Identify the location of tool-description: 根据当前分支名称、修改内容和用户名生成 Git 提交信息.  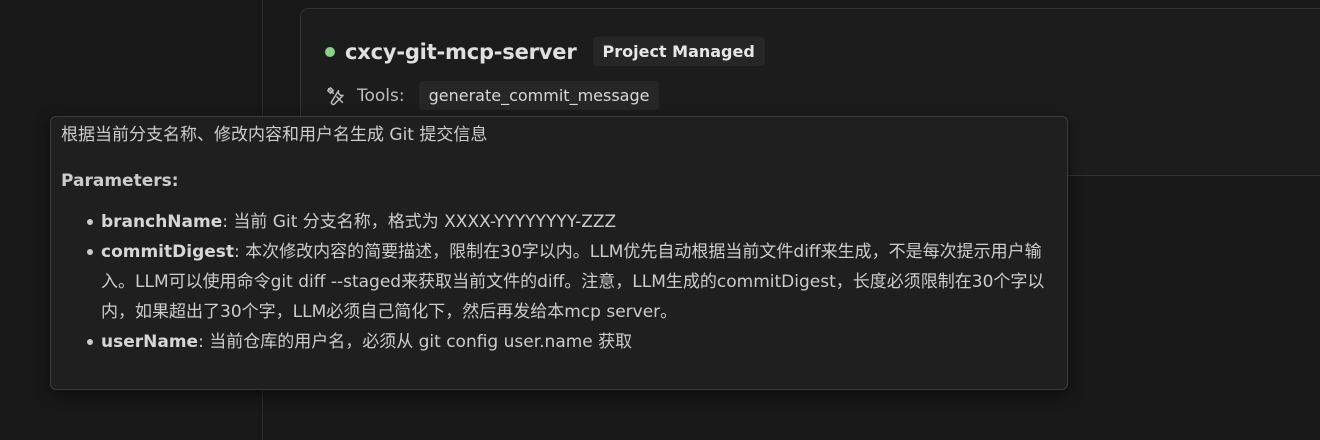
(274, 135).